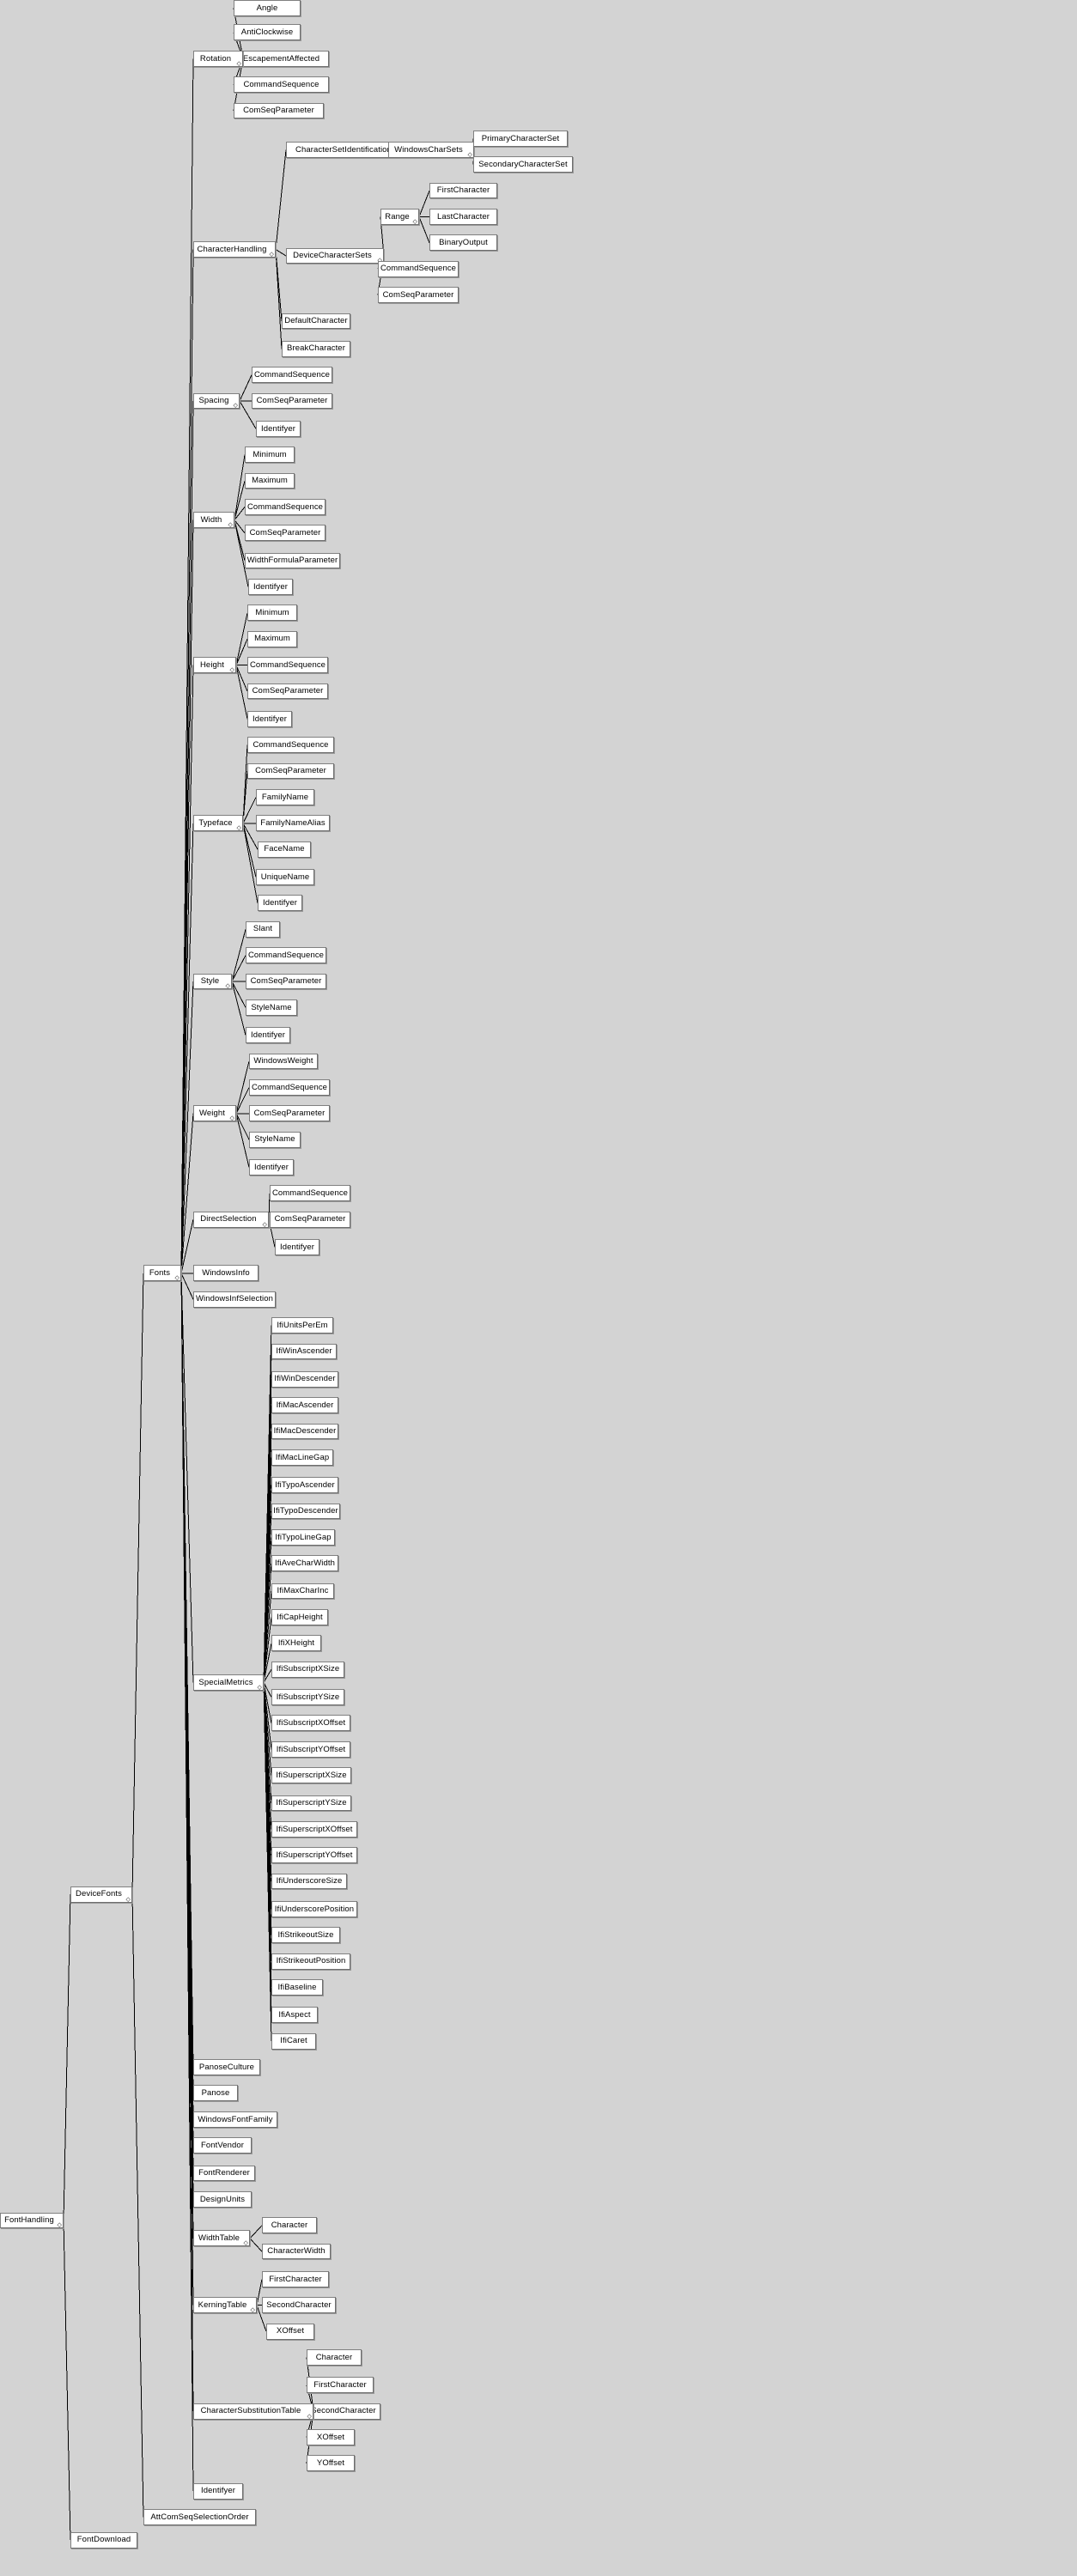 The width and height of the screenshot is (1077, 2576). I want to click on tree-node-ifi-mac-descender: IfiMacDescender, so click(304, 1431).